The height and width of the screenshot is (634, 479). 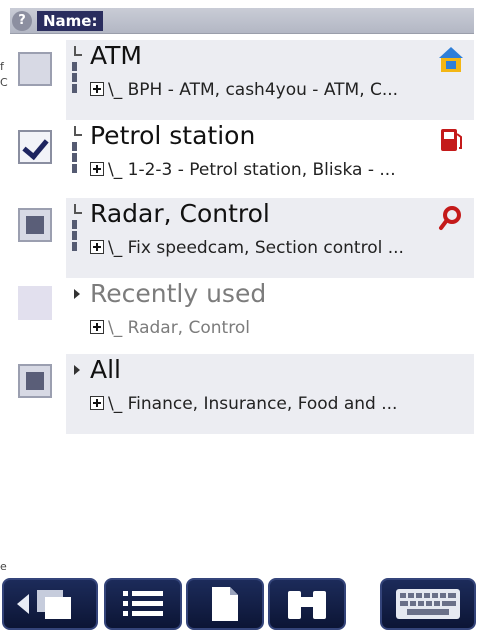 What do you see at coordinates (451, 59) in the screenshot?
I see `atm-icon` at bounding box center [451, 59].